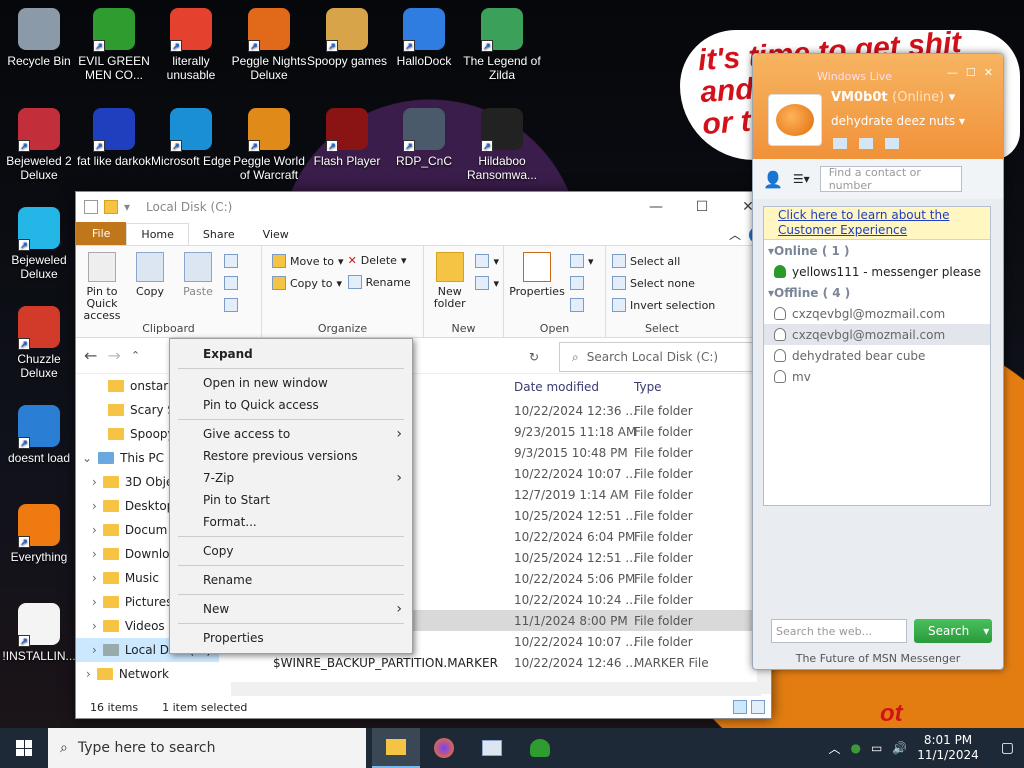  I want to click on cut-icon, so click(231, 261).